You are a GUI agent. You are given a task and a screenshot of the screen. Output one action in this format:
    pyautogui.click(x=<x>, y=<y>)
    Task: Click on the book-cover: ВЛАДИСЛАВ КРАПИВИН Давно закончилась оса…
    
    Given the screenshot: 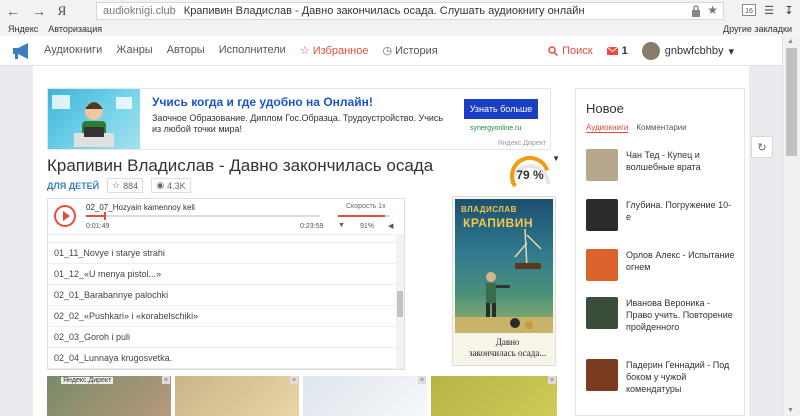 What is the action you would take?
    pyautogui.click(x=504, y=281)
    